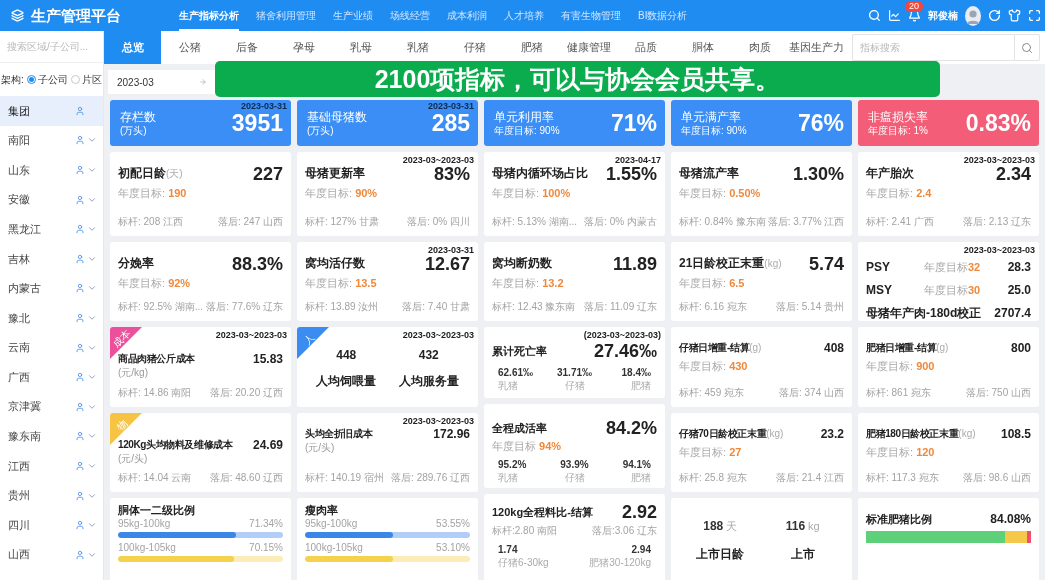 The image size is (1045, 580). What do you see at coordinates (51, 140) in the screenshot?
I see `region-item: 南阳` at bounding box center [51, 140].